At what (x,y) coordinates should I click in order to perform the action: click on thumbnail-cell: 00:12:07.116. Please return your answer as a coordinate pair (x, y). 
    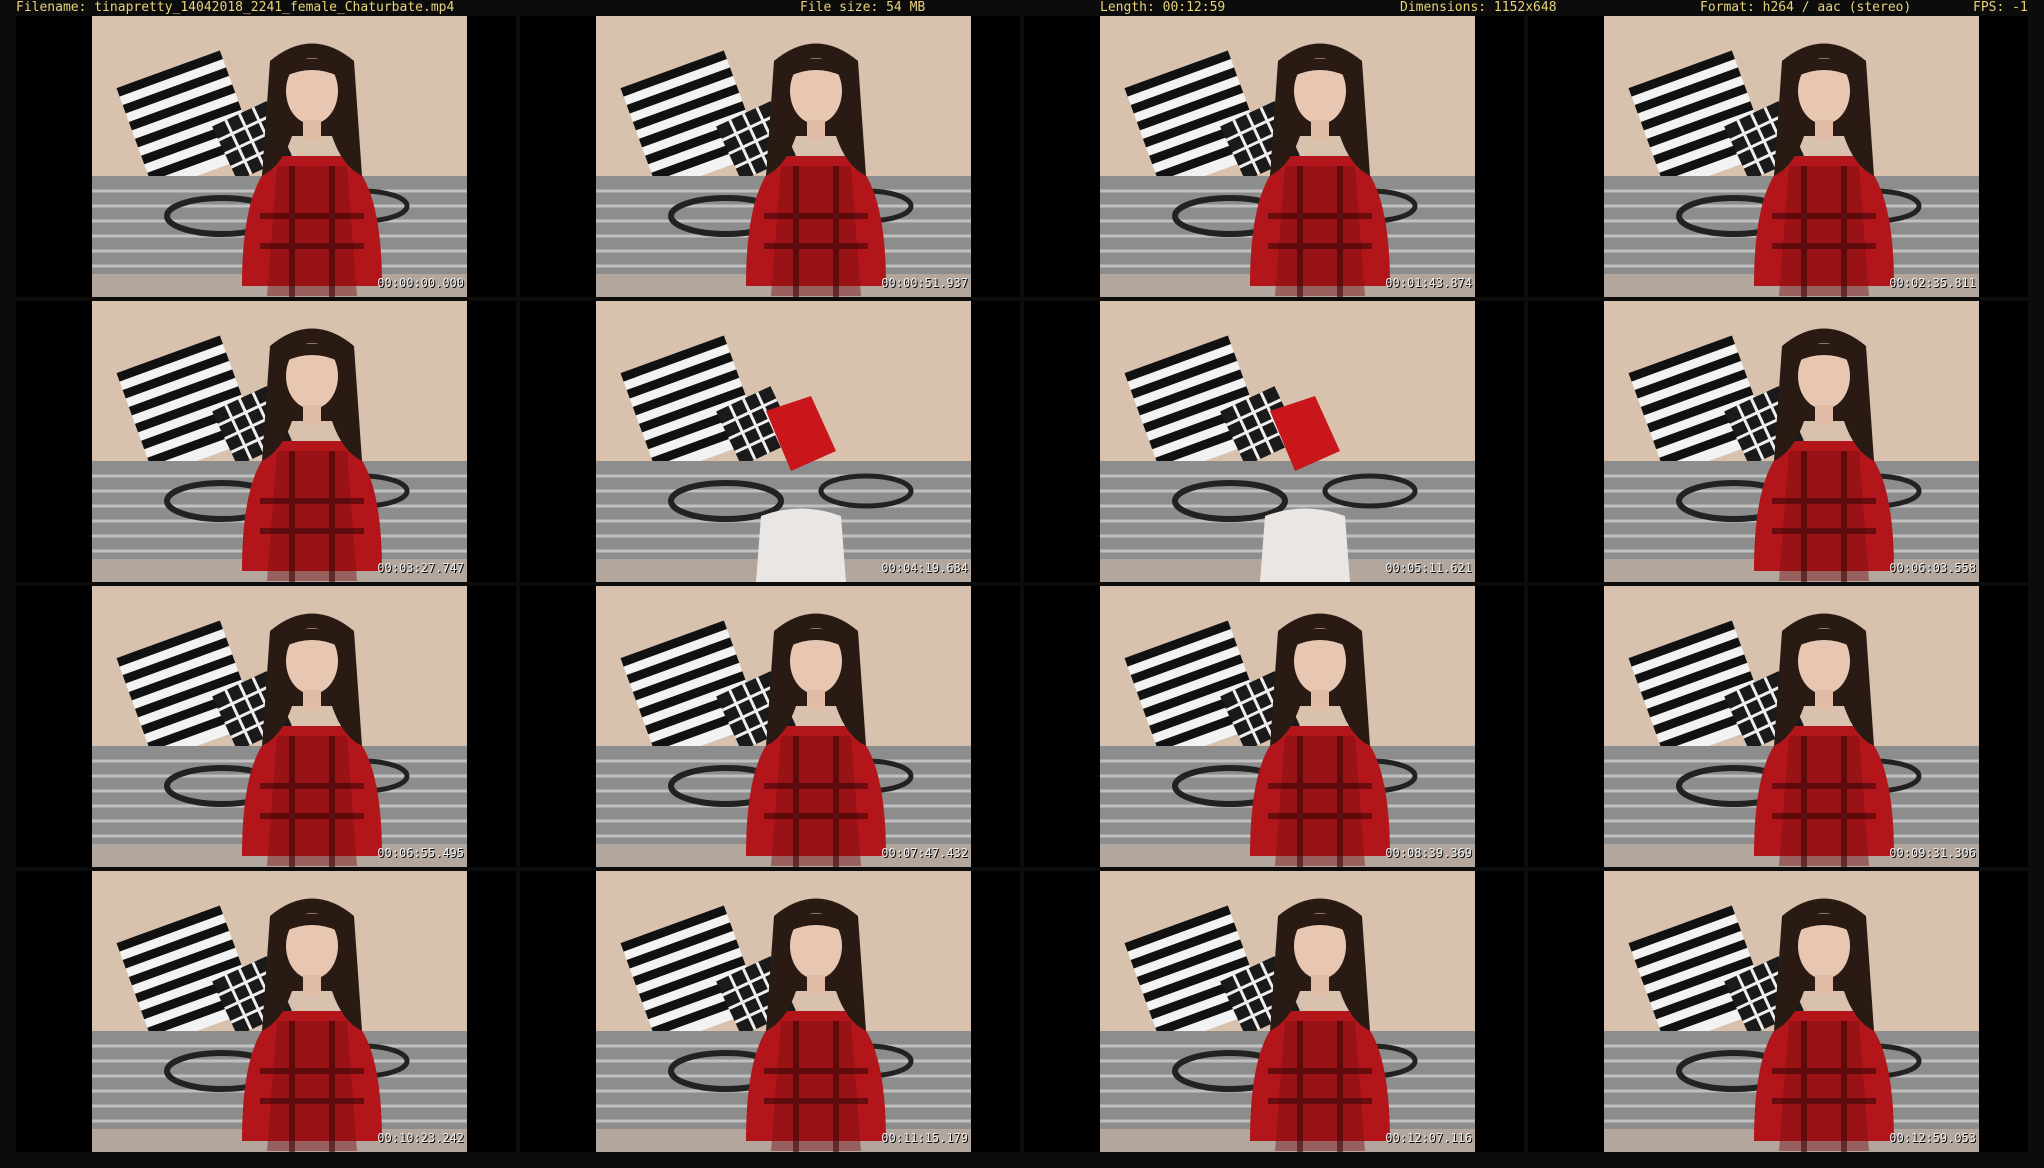
    Looking at the image, I should click on (1274, 1011).